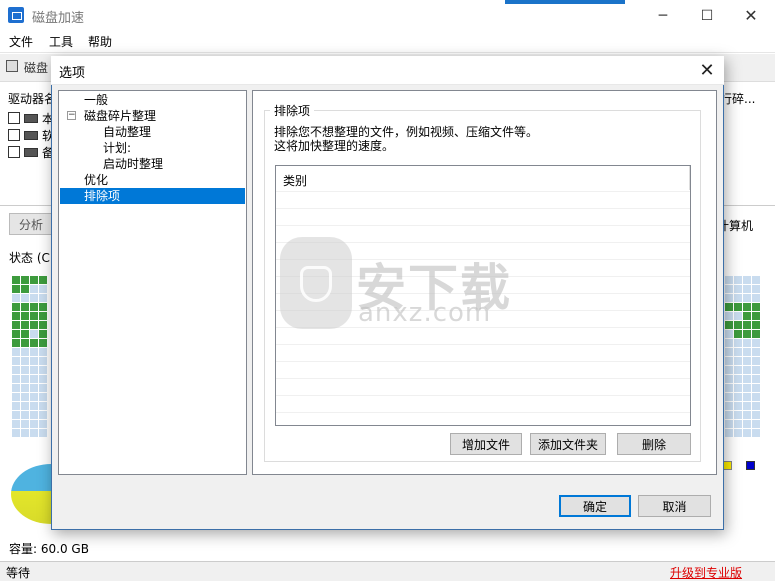  Describe the element at coordinates (120, 116) in the screenshot. I see `tree-item-defrag: 磁盘碎片整理` at that location.